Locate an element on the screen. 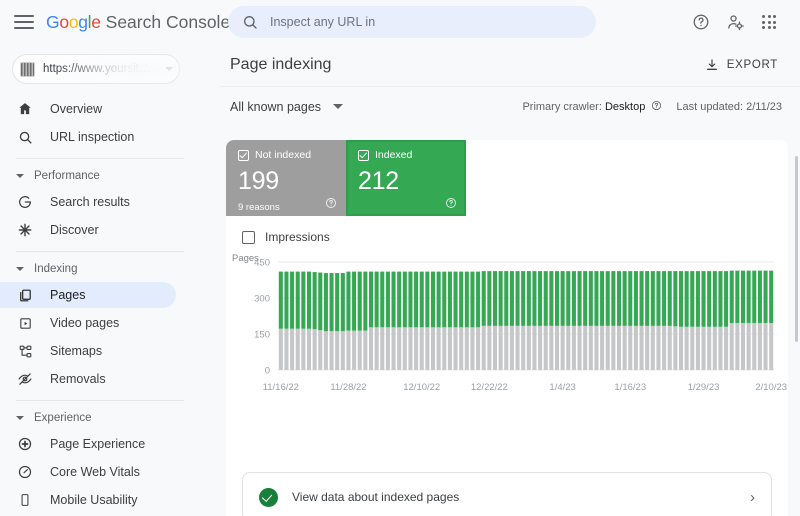 This screenshot has height=516, width=800. brand-logo: Google Search Console is located at coordinates (138, 22).